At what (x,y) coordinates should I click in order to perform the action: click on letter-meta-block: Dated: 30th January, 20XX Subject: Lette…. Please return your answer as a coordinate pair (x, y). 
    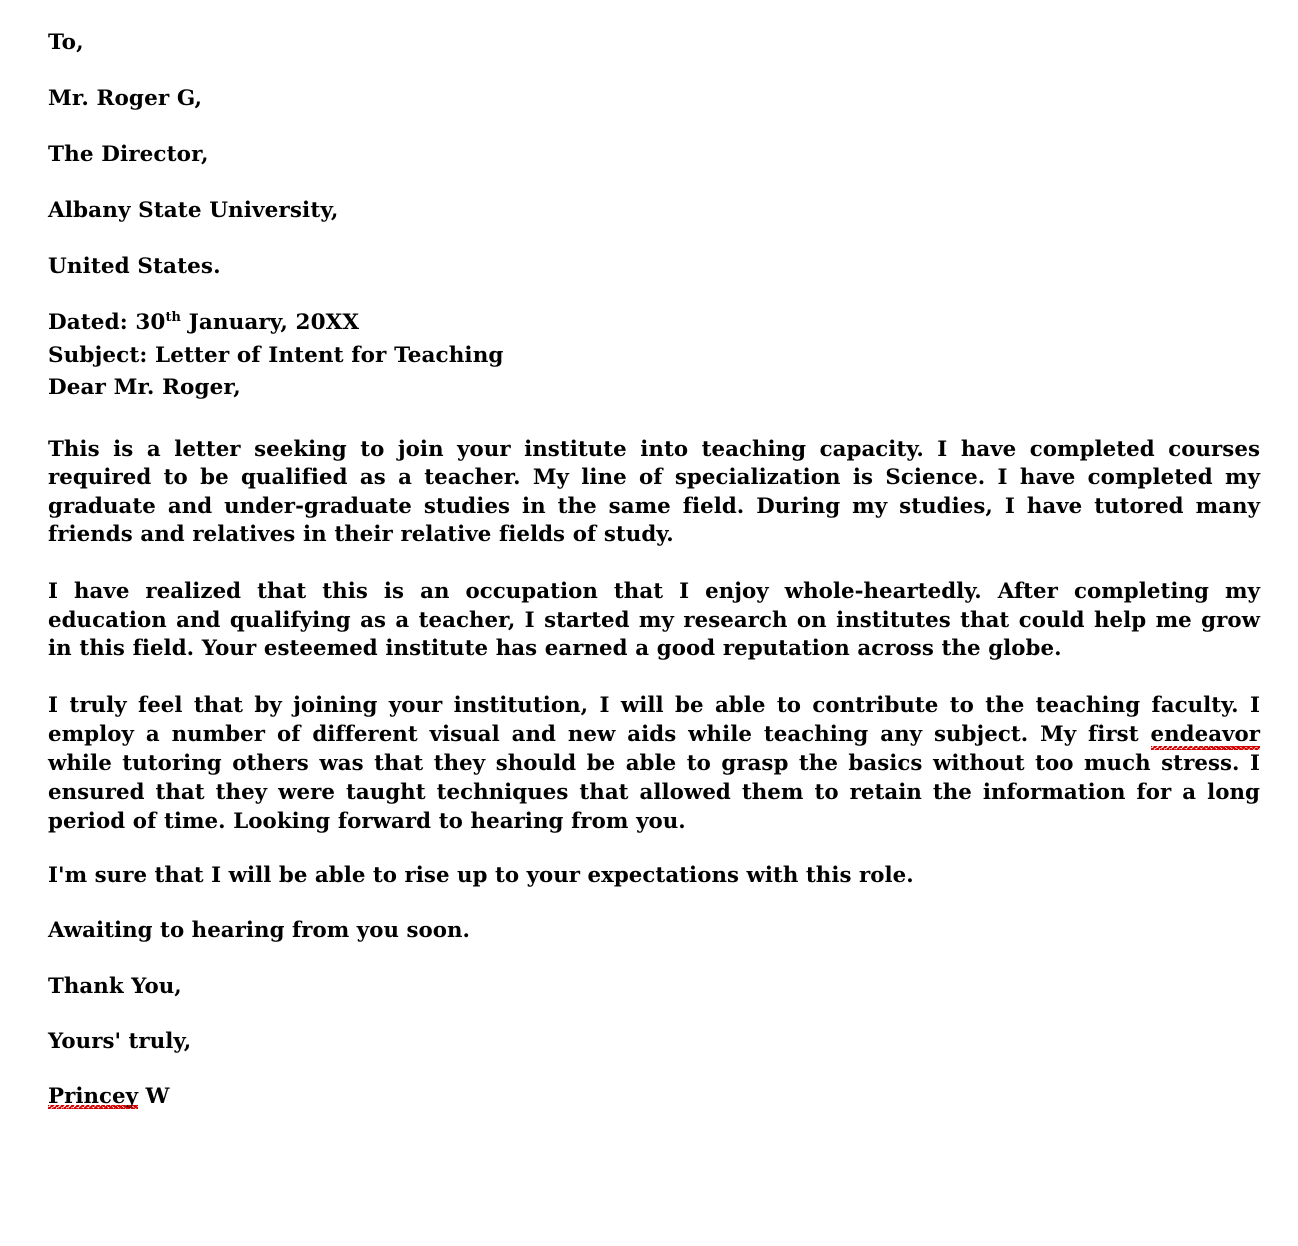
    Looking at the image, I should click on (654, 354).